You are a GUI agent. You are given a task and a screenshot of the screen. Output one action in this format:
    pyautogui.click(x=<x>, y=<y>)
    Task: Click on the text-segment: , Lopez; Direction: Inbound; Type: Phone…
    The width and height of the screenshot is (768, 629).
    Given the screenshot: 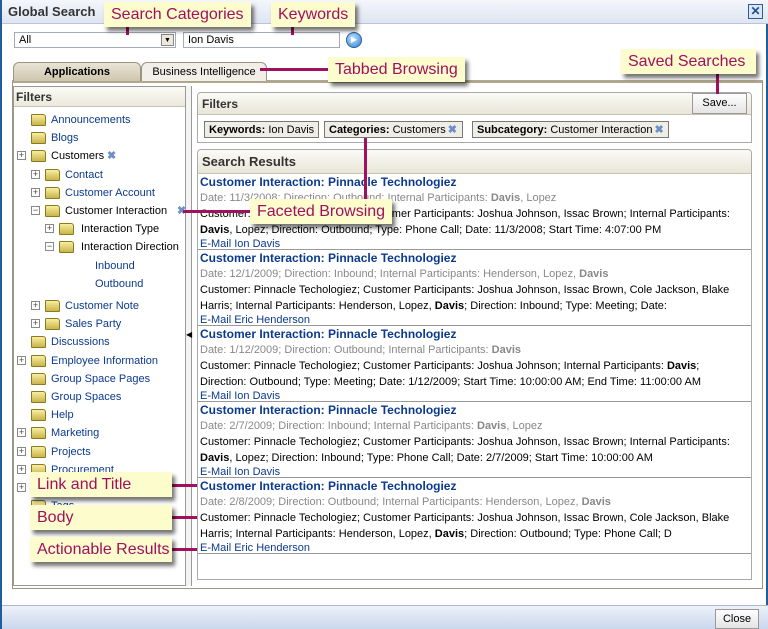 What is the action you would take?
    pyautogui.click(x=441, y=457)
    